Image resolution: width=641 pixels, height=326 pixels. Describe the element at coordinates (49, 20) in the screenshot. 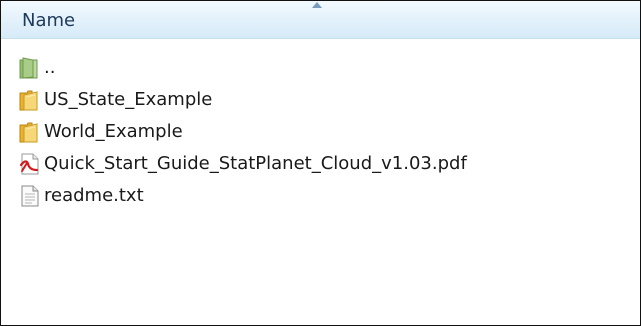

I see `column-header-label: Name` at that location.